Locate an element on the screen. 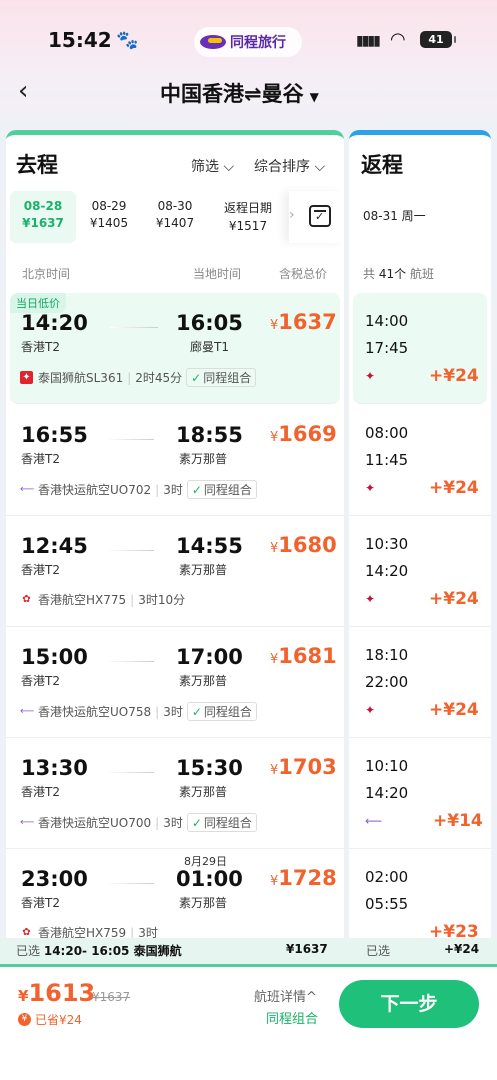 The width and height of the screenshot is (497, 1080). status-time: 15:42 is located at coordinates (80, 40).